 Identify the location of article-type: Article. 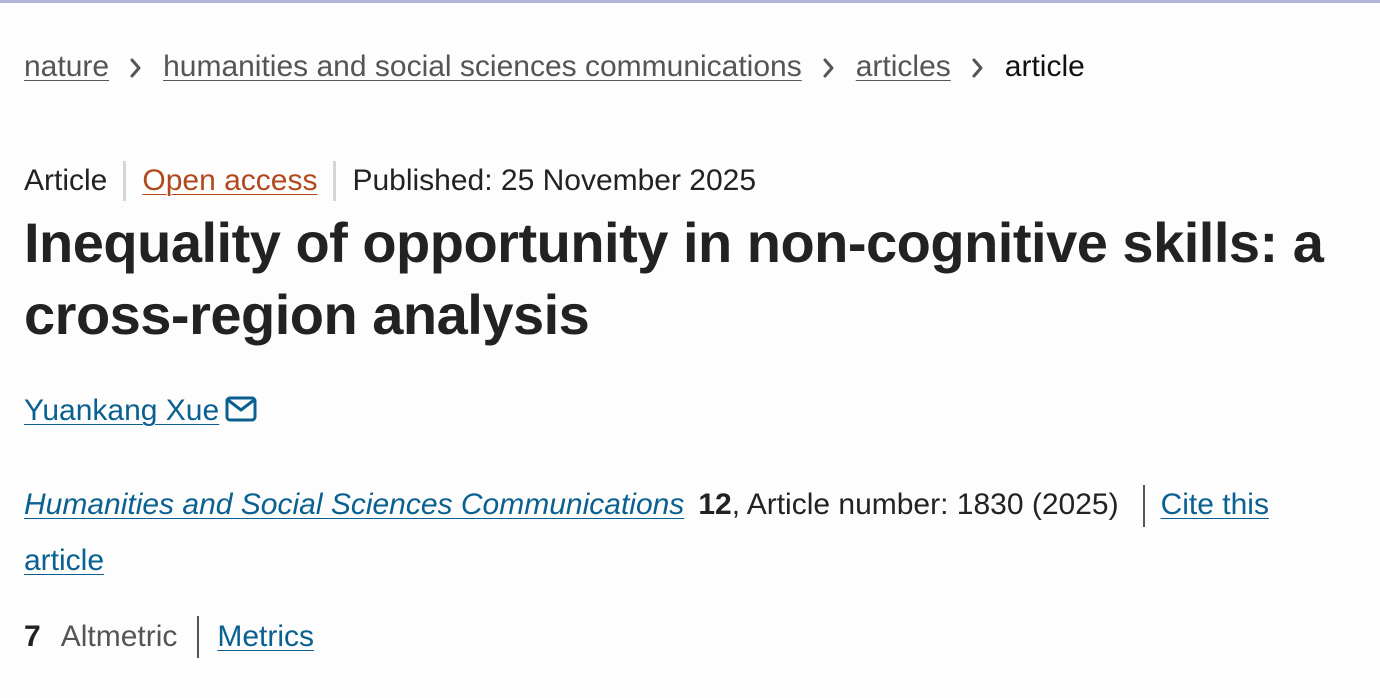
(66, 180).